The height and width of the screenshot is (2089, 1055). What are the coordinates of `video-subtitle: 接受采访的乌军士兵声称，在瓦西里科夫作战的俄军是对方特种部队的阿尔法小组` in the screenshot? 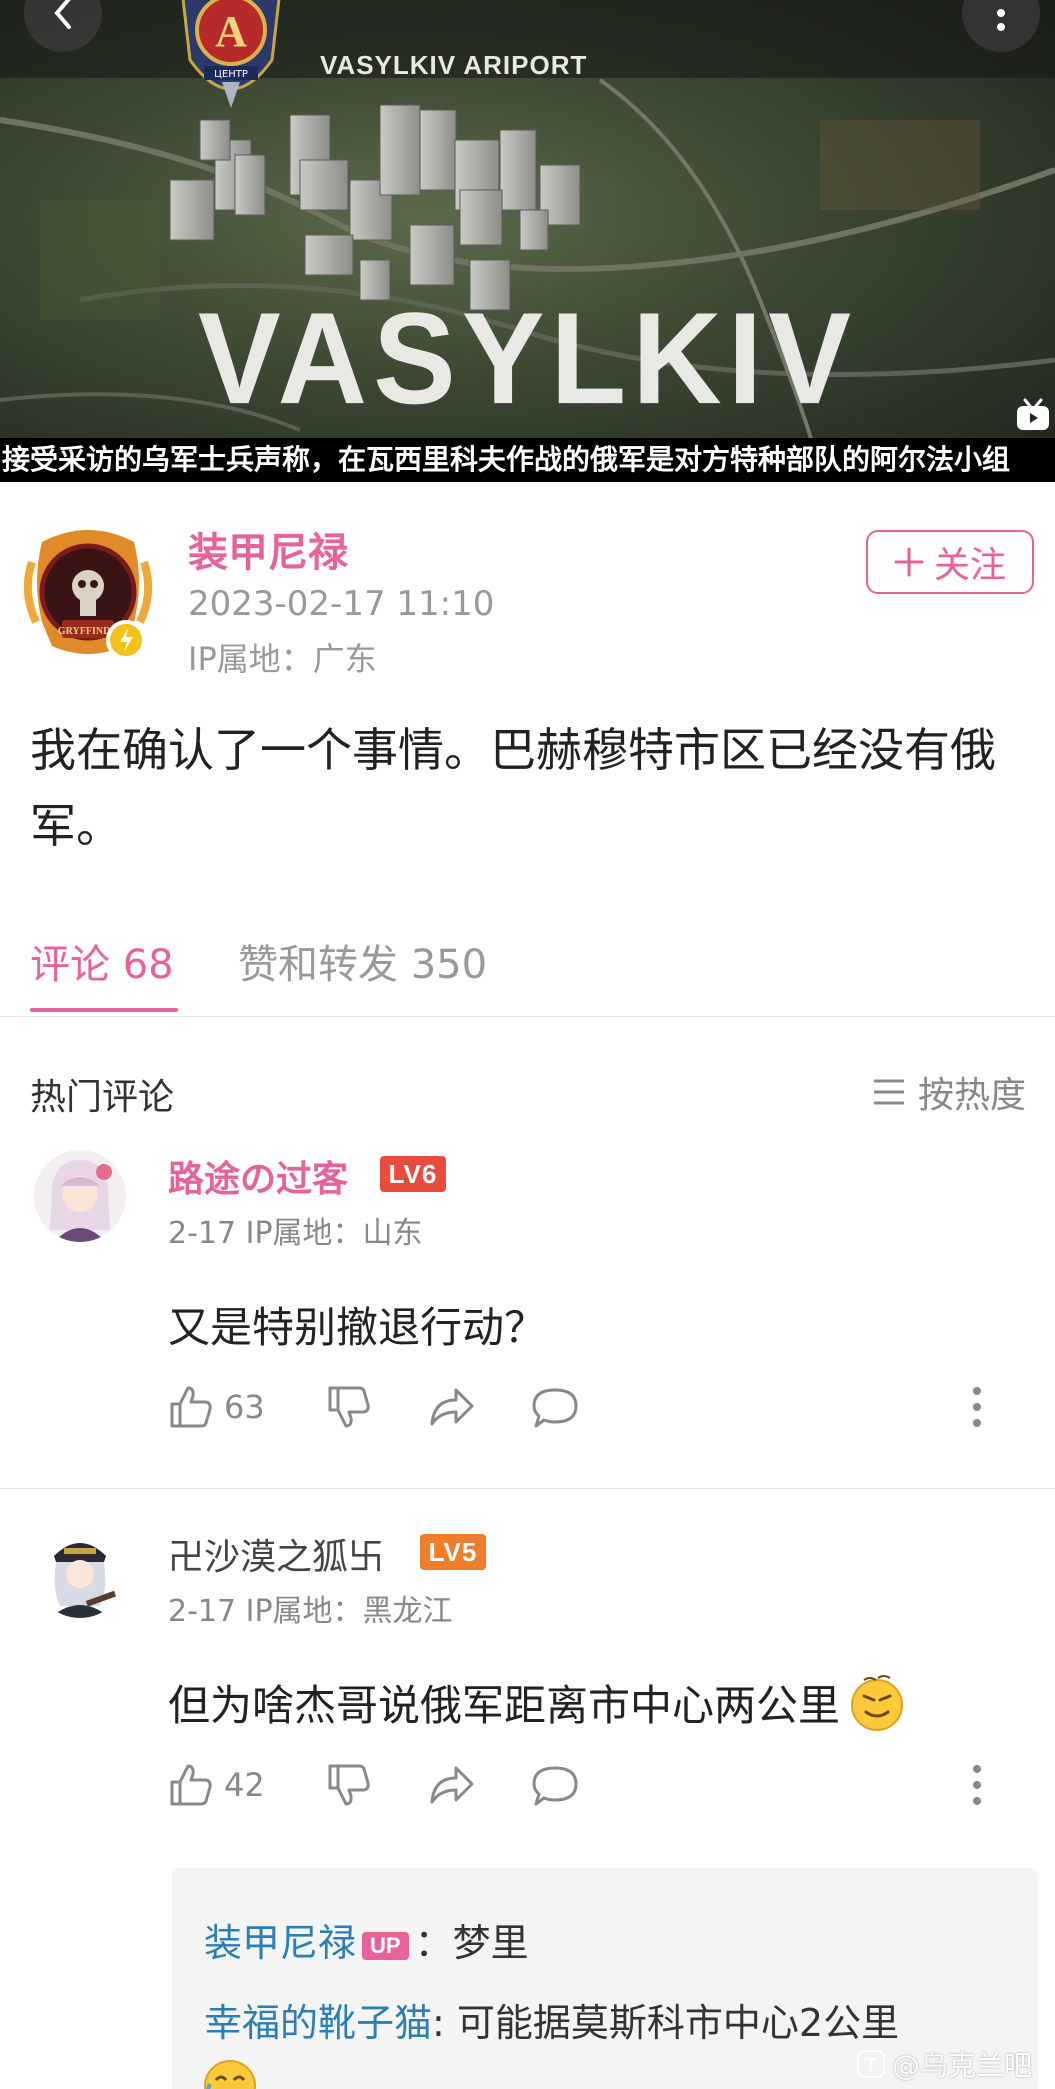 It's located at (527, 460).